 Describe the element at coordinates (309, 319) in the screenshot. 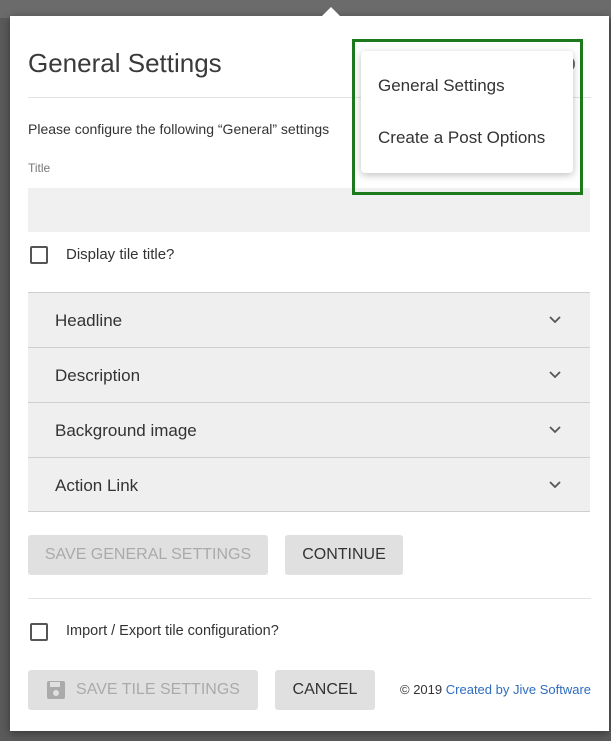

I see `accordion-headline: Headline` at that location.